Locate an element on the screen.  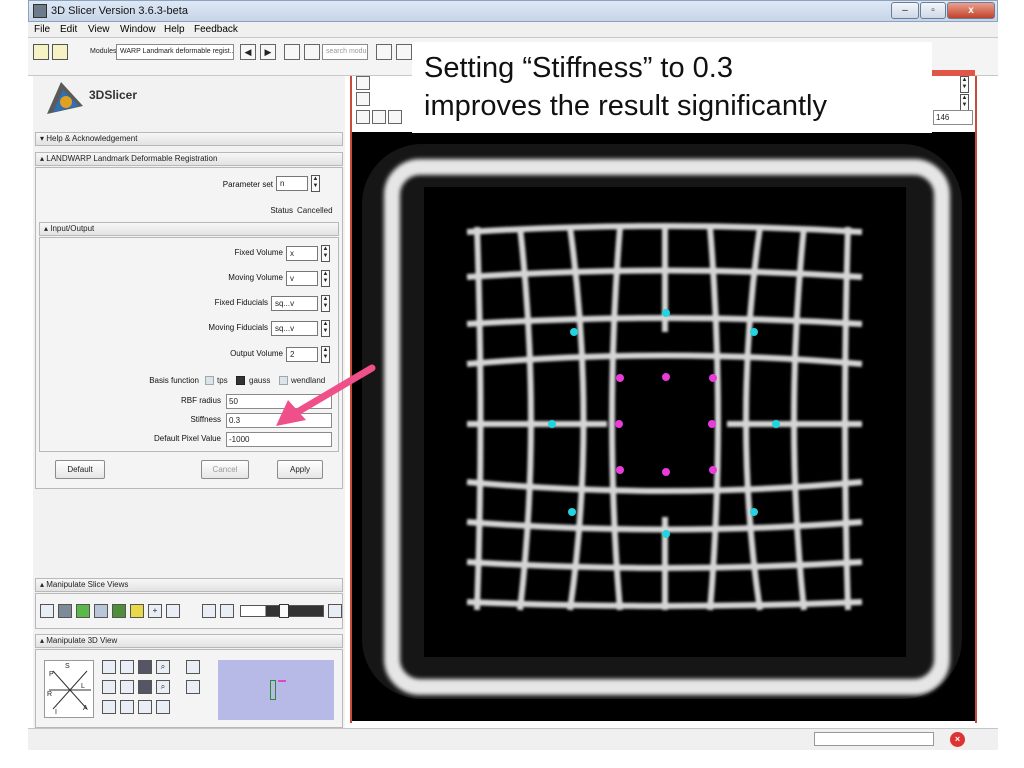
menu-edit: Edit is located at coordinates (68, 29).